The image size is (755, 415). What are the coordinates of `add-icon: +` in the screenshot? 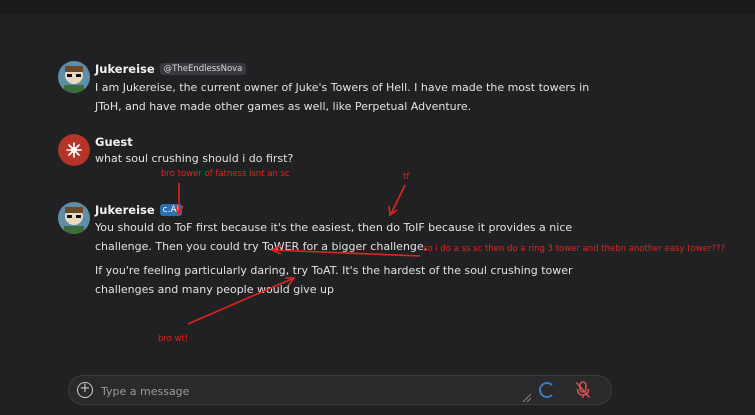 It's located at (85, 390).